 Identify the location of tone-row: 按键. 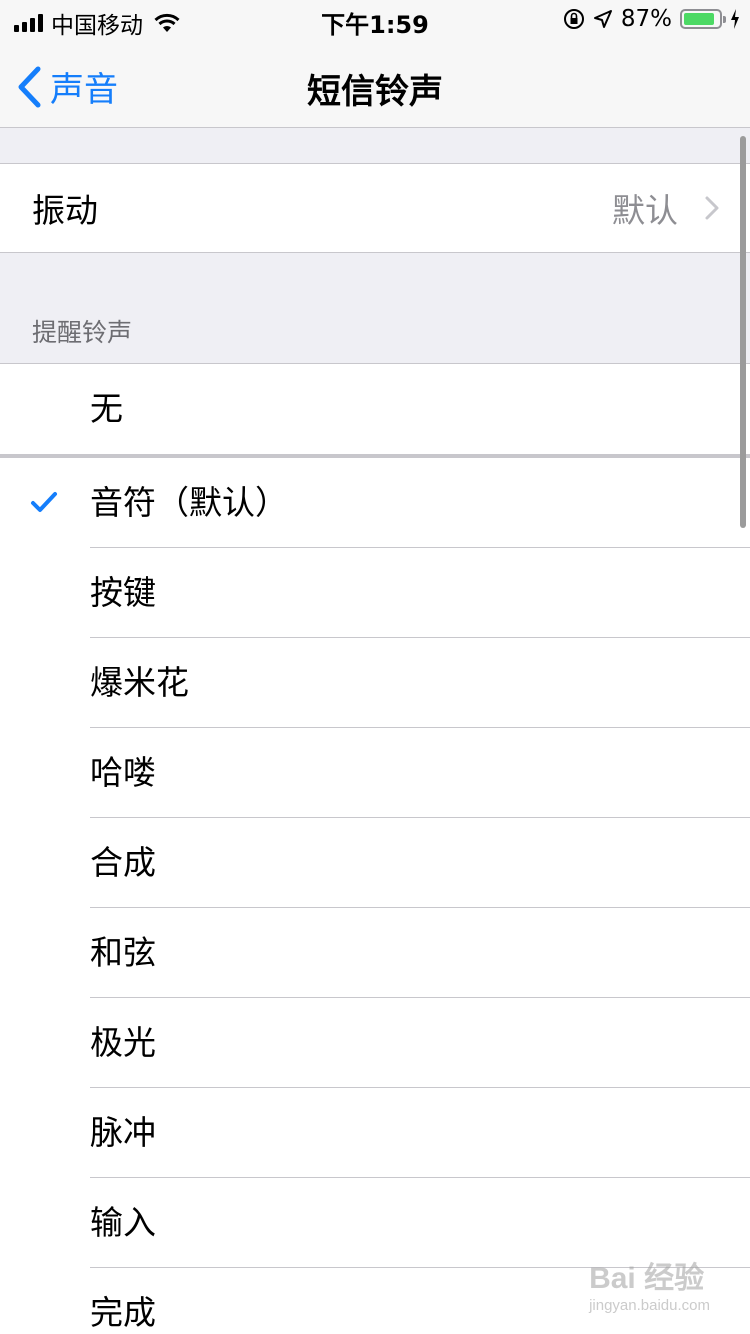
(375, 593).